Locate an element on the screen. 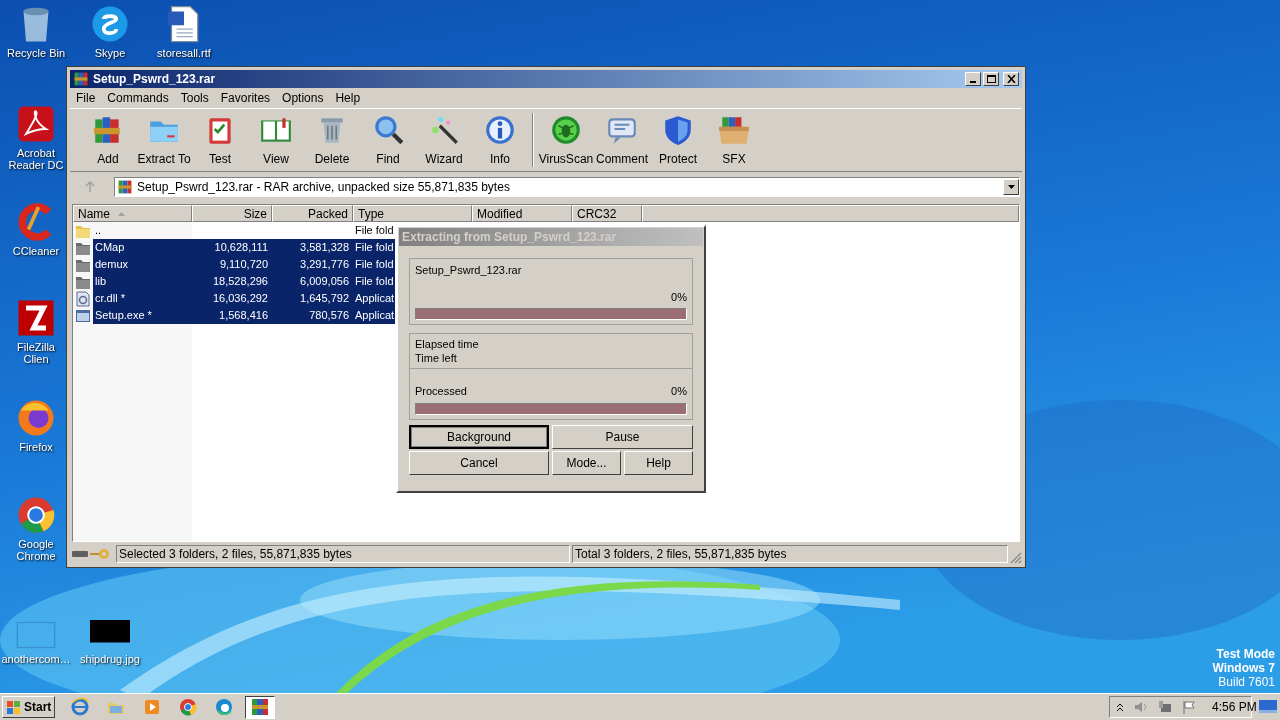  status-text: Total 3 folders, 2 files, 55,871,835 bytes is located at coordinates (790, 554).